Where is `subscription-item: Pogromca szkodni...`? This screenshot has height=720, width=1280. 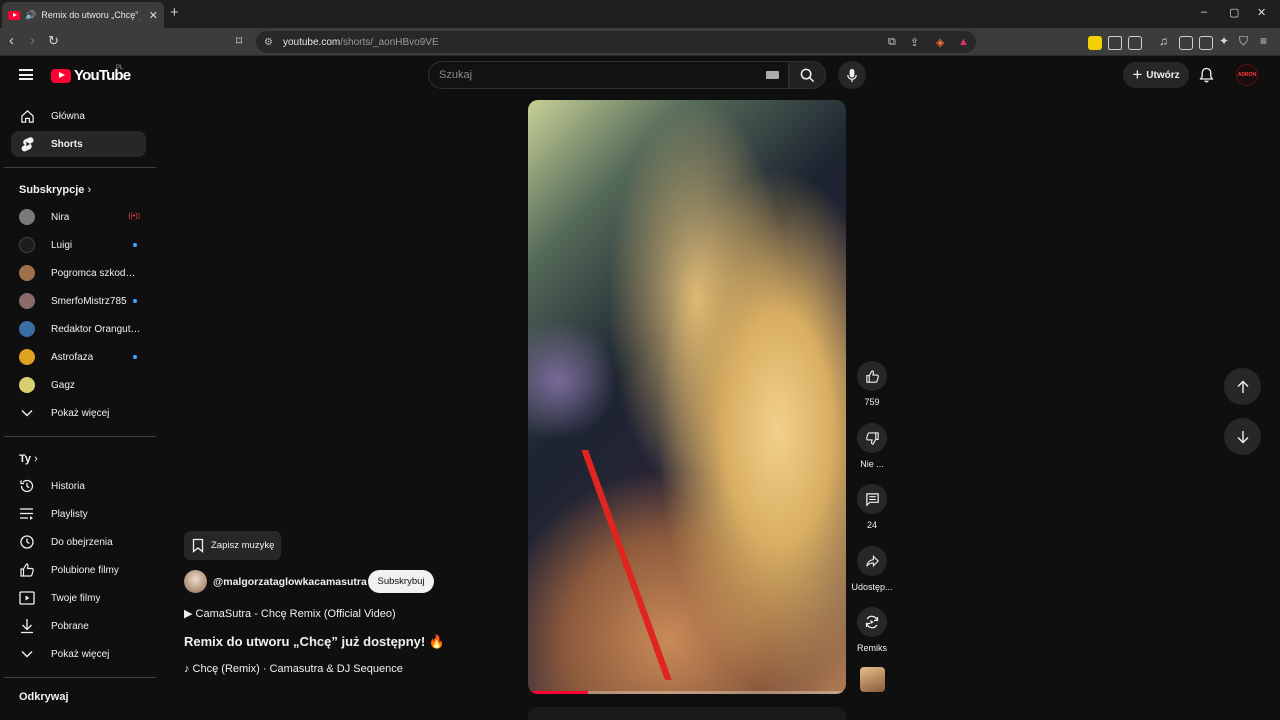 subscription-item: Pogromca szkodni... is located at coordinates (78, 273).